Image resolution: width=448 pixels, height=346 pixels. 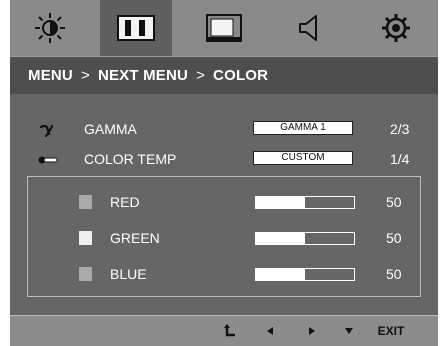 I want to click on red-label: RED, so click(x=125, y=202).